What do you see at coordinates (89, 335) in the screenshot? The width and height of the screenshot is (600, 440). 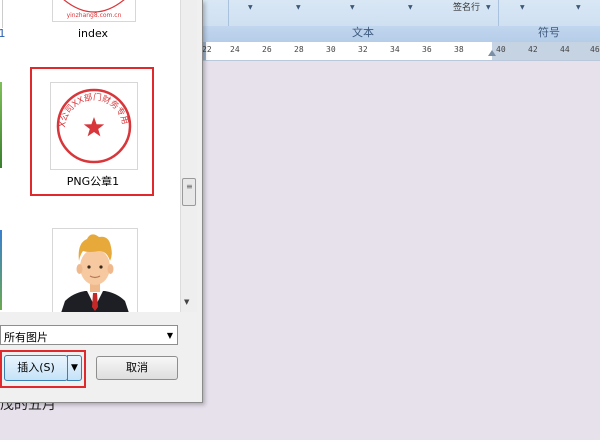 I see `file-type-select: 所有图片 ▼` at bounding box center [89, 335].